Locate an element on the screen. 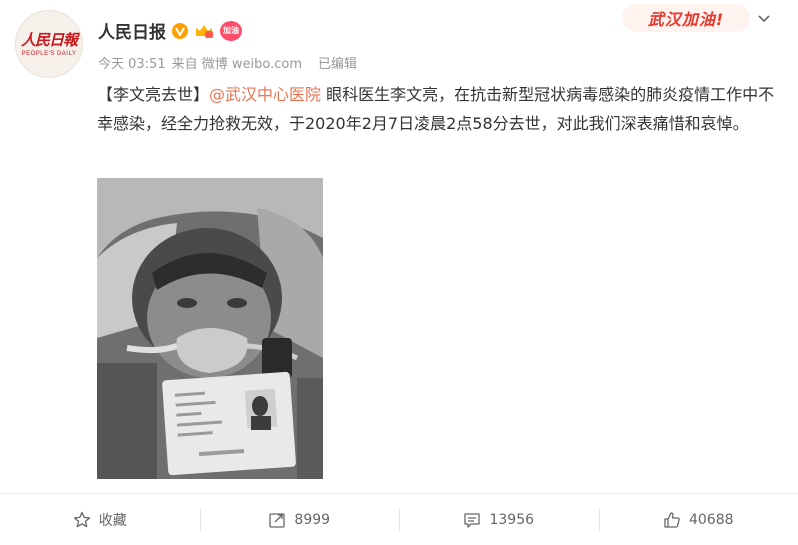 This screenshot has width=798, height=545. edited-label: 已编辑 is located at coordinates (337, 62).